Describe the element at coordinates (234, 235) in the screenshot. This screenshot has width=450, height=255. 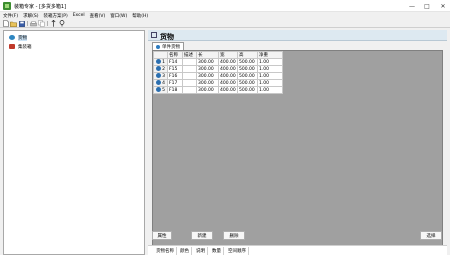
I see `delete-button: 删除` at that location.